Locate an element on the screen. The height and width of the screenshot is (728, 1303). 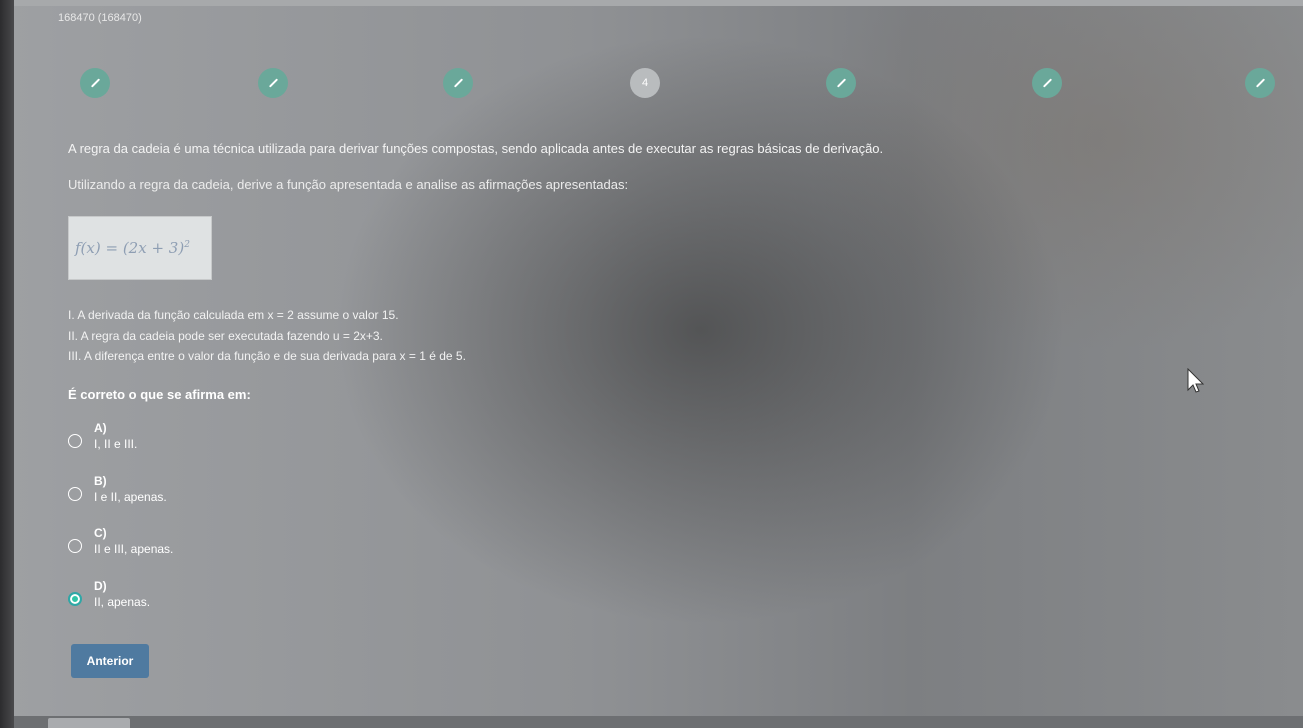
bottom-tab is located at coordinates (89, 723).